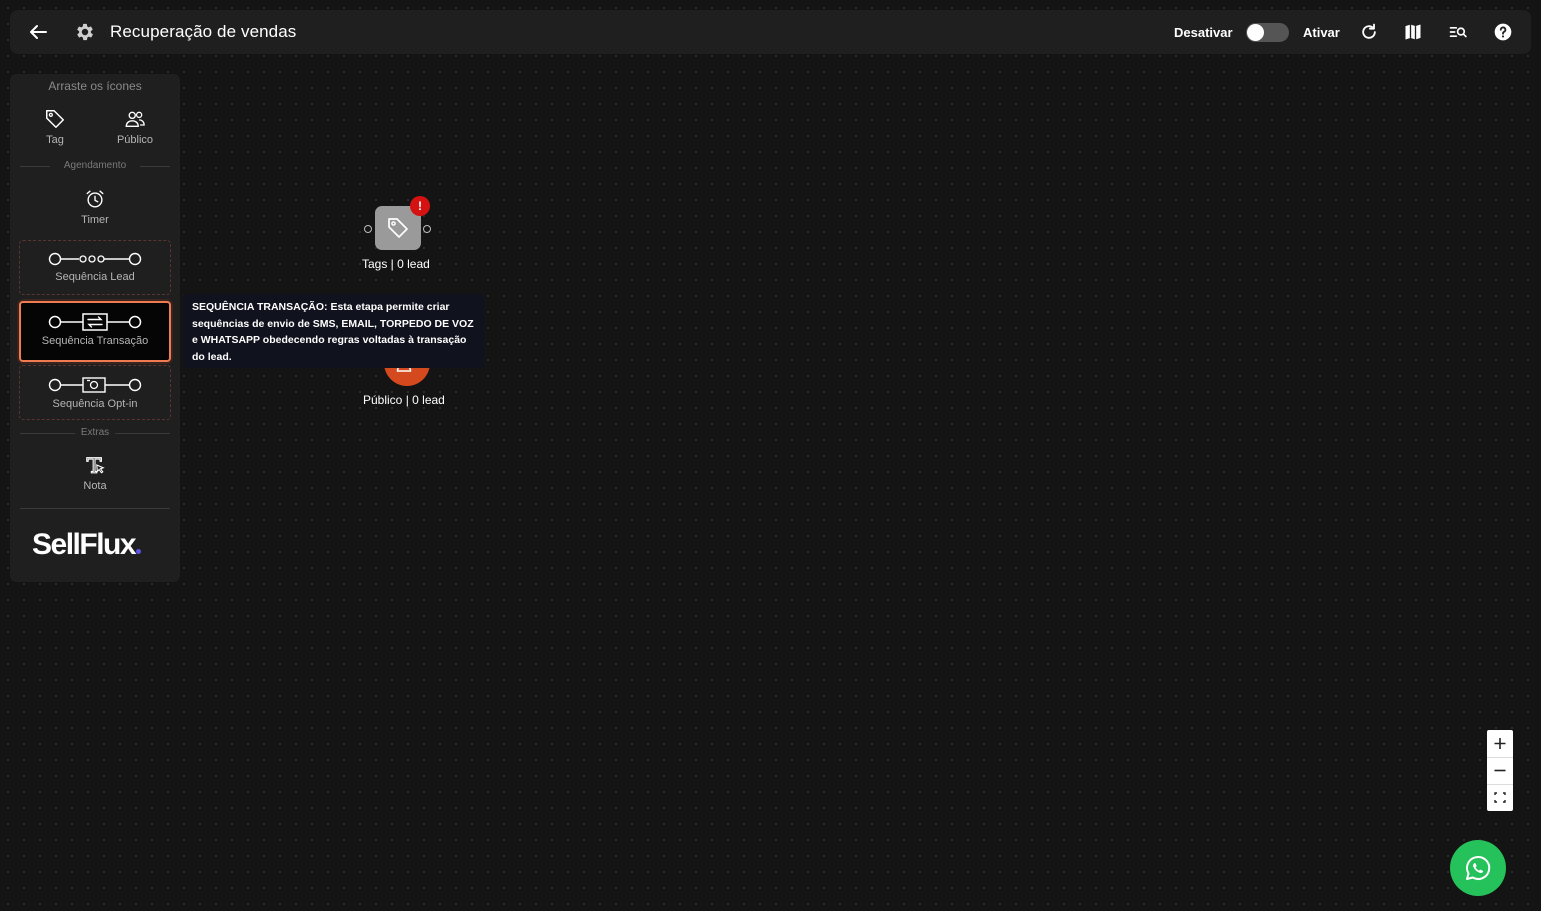 This screenshot has height=911, width=1541. I want to click on tool-sequencia-transacao-label: Sequência Transação, so click(95, 341).